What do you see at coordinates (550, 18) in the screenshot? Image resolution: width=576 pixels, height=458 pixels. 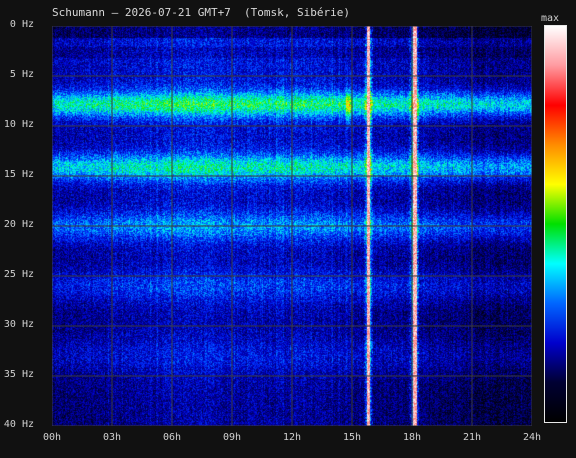 I see `colorbar-max-label: max` at bounding box center [550, 18].